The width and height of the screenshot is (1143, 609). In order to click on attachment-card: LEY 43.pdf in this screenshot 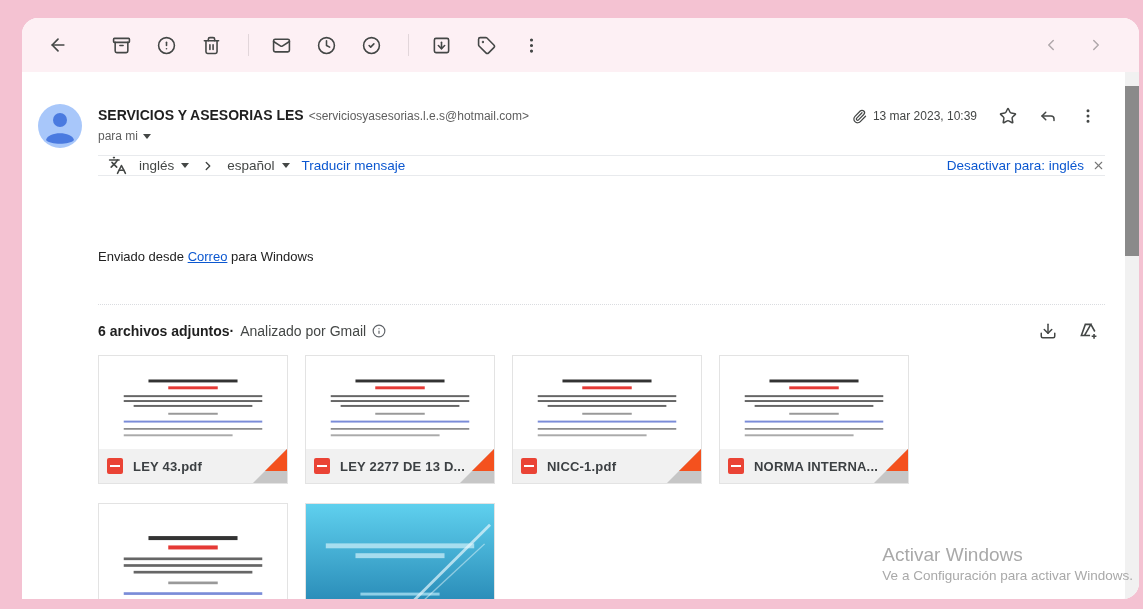, I will do `click(193, 419)`.